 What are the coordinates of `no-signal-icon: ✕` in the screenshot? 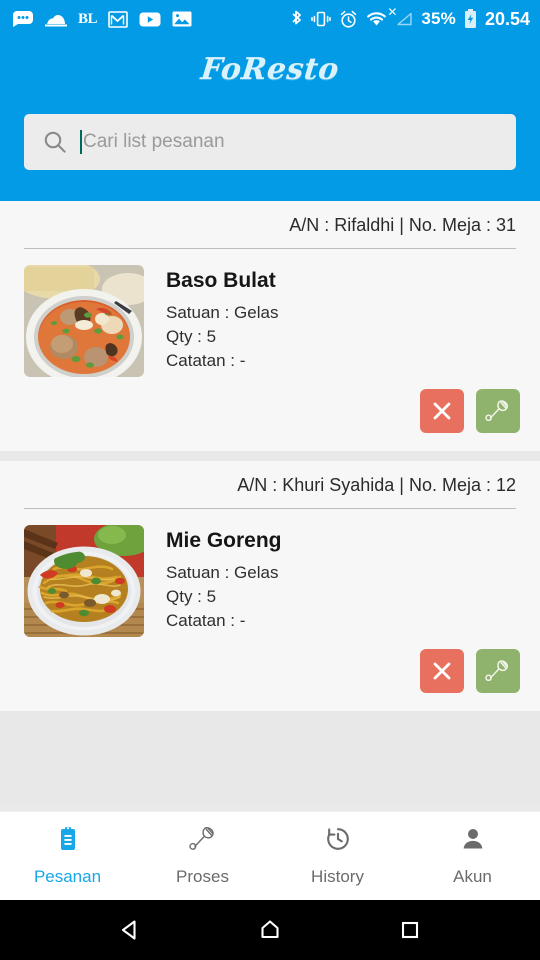 It's located at (400, 16).